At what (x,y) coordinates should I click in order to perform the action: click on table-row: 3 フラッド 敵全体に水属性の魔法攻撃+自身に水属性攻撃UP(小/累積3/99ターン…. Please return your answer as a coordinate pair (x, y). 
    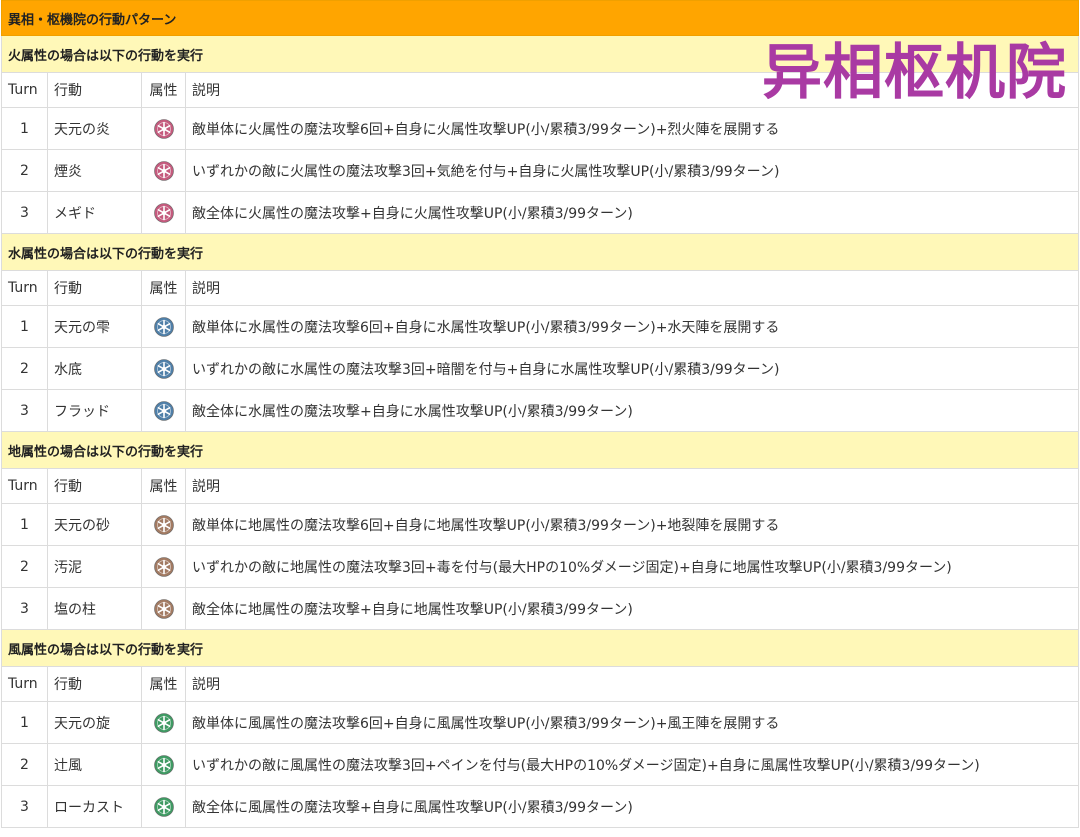
    Looking at the image, I should click on (540, 410).